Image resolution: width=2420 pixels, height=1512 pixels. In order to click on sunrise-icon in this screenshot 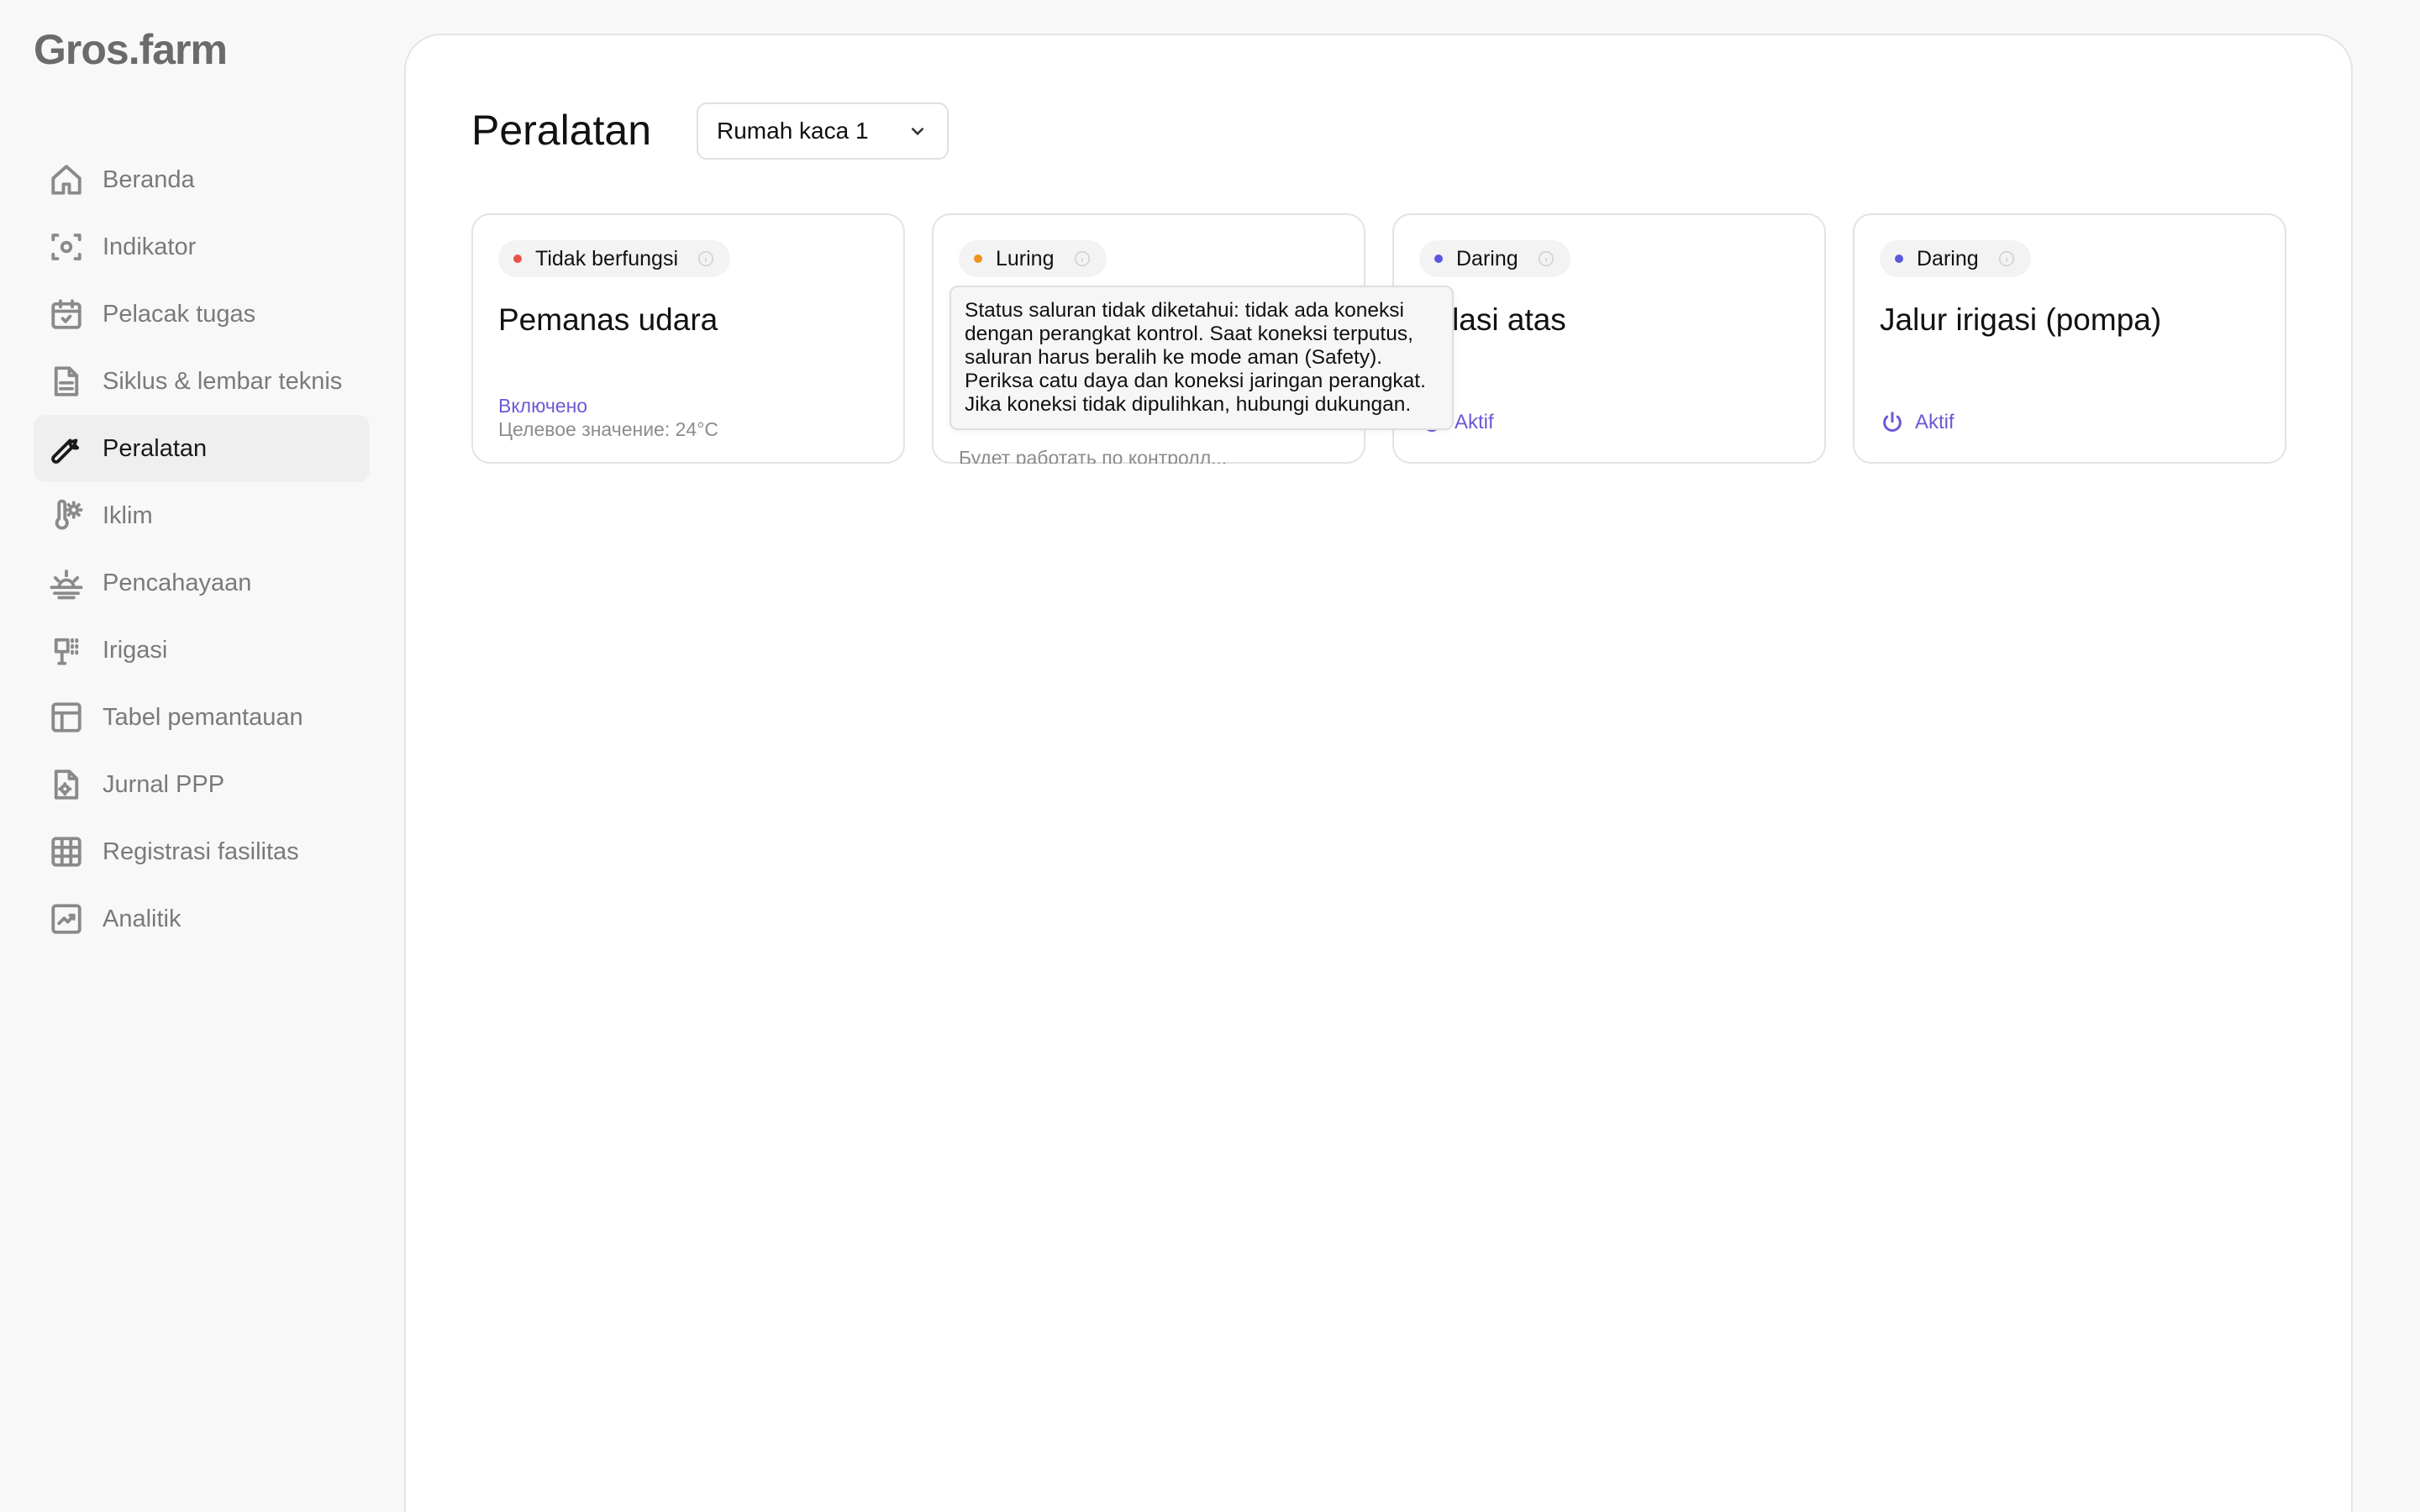, I will do `click(66, 583)`.